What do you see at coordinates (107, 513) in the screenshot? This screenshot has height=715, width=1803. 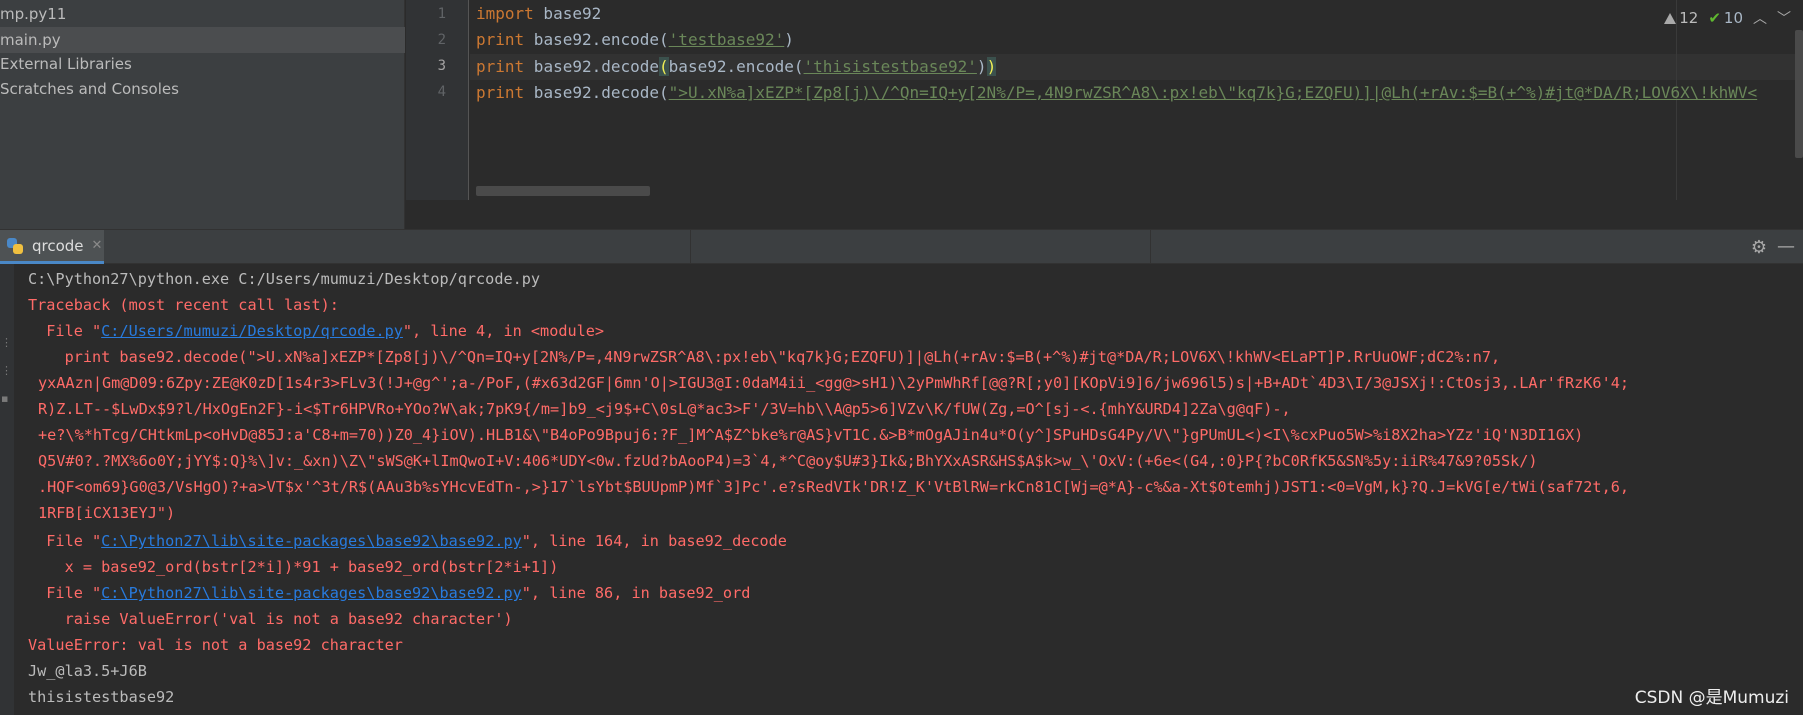 I see `console-line: 1RFB[iCX13EYJ")` at bounding box center [107, 513].